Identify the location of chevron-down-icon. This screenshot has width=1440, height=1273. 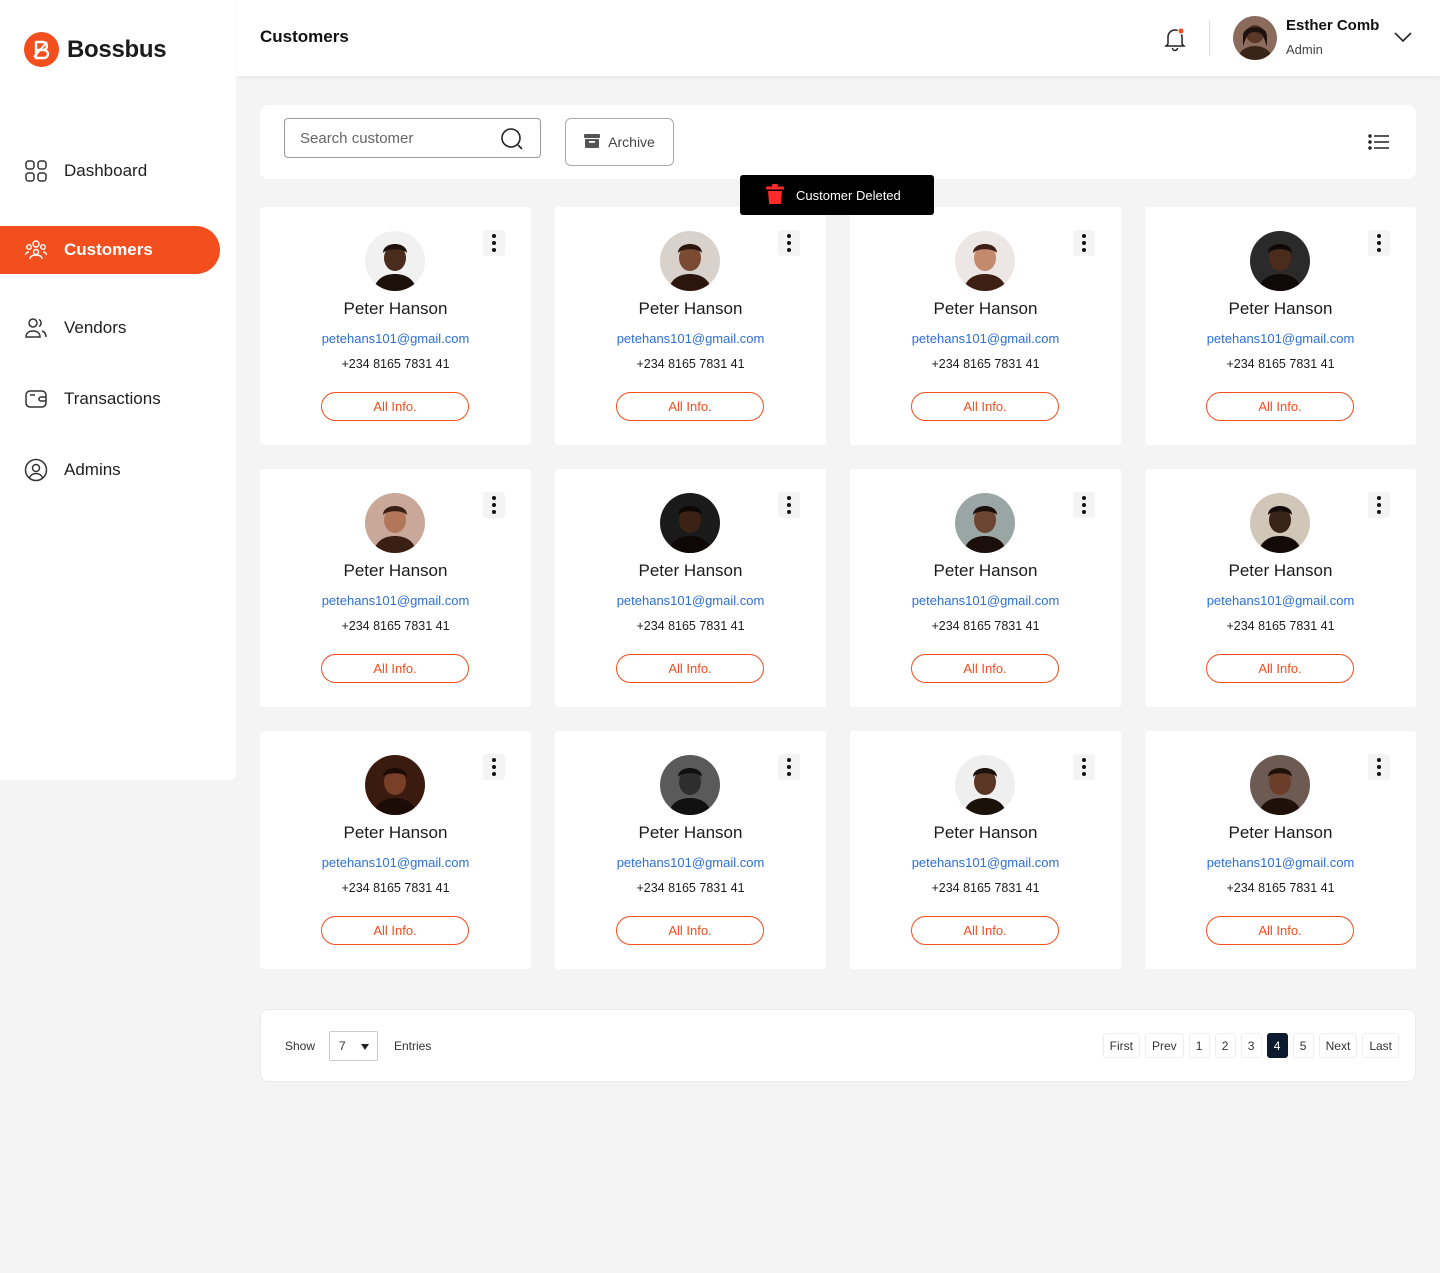
(1403, 39).